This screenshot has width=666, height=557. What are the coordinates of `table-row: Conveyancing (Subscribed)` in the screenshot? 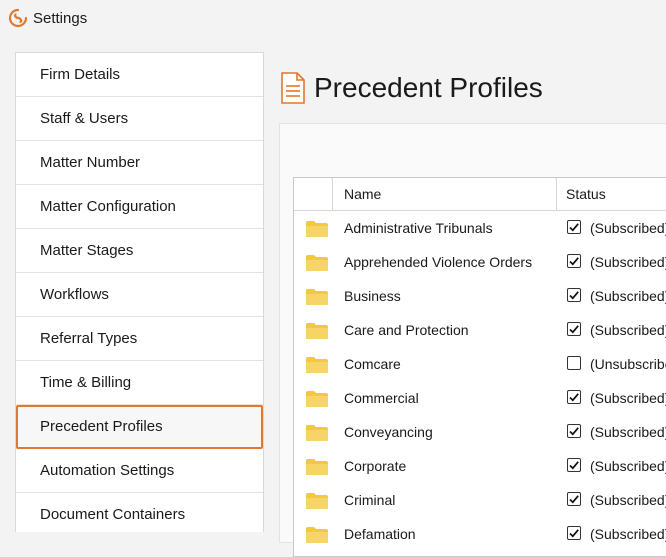 It's located at (480, 432).